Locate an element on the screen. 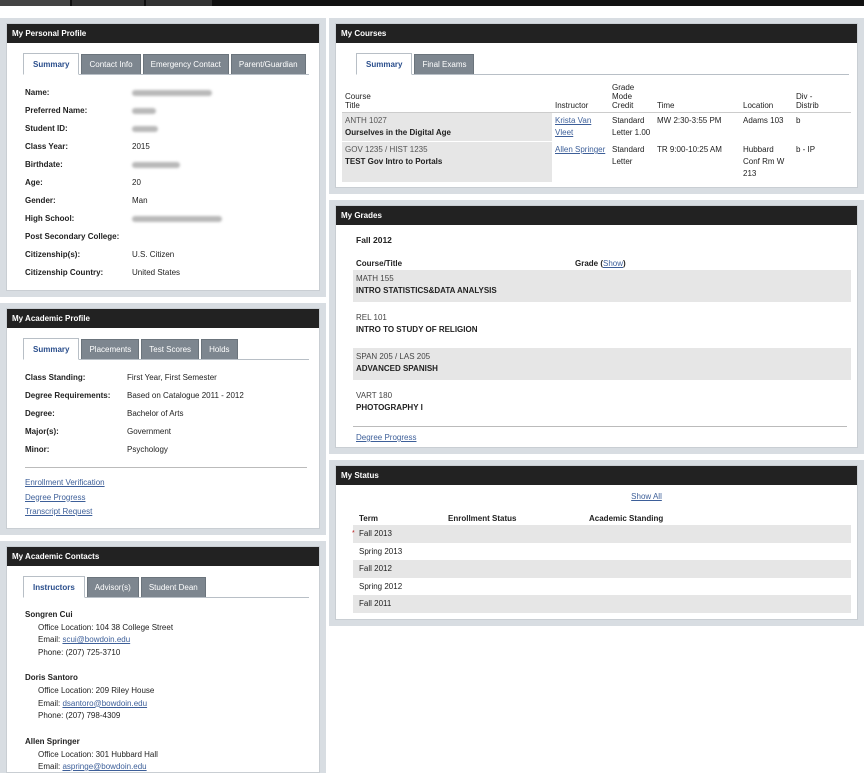  field-value: Psychology is located at coordinates (147, 449).